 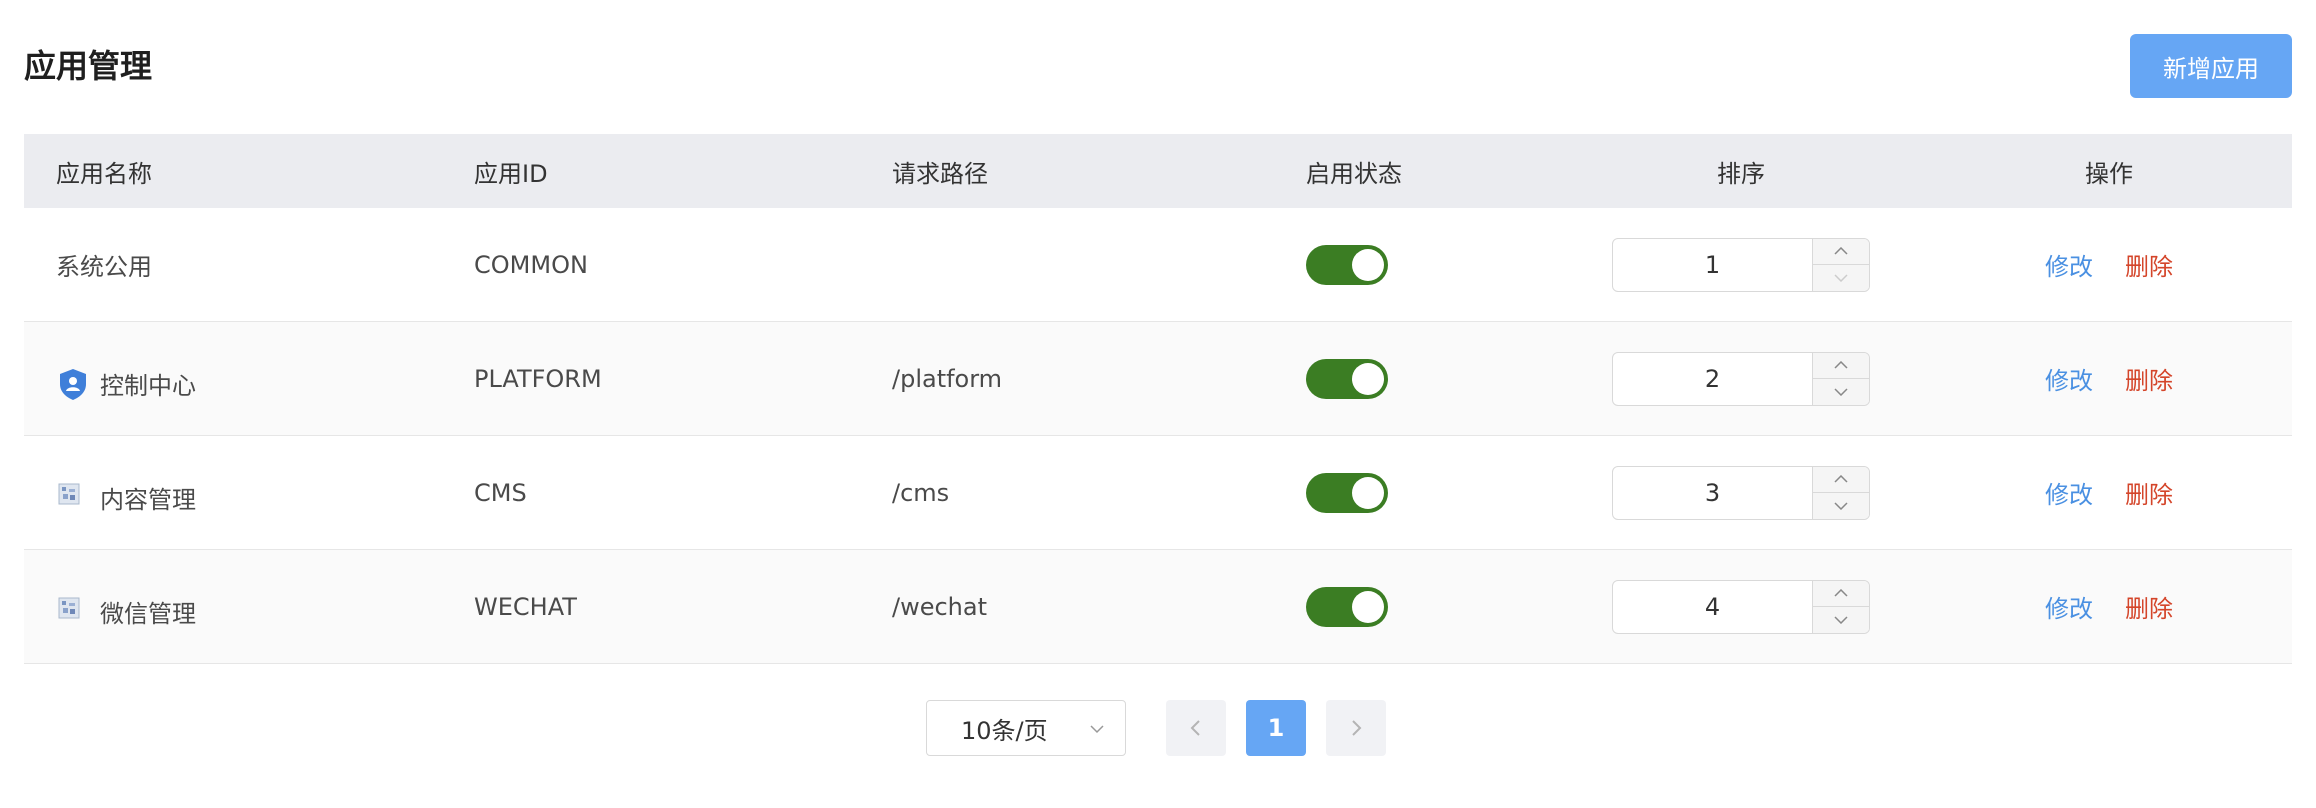 I want to click on previous-page-button, so click(x=1196, y=728).